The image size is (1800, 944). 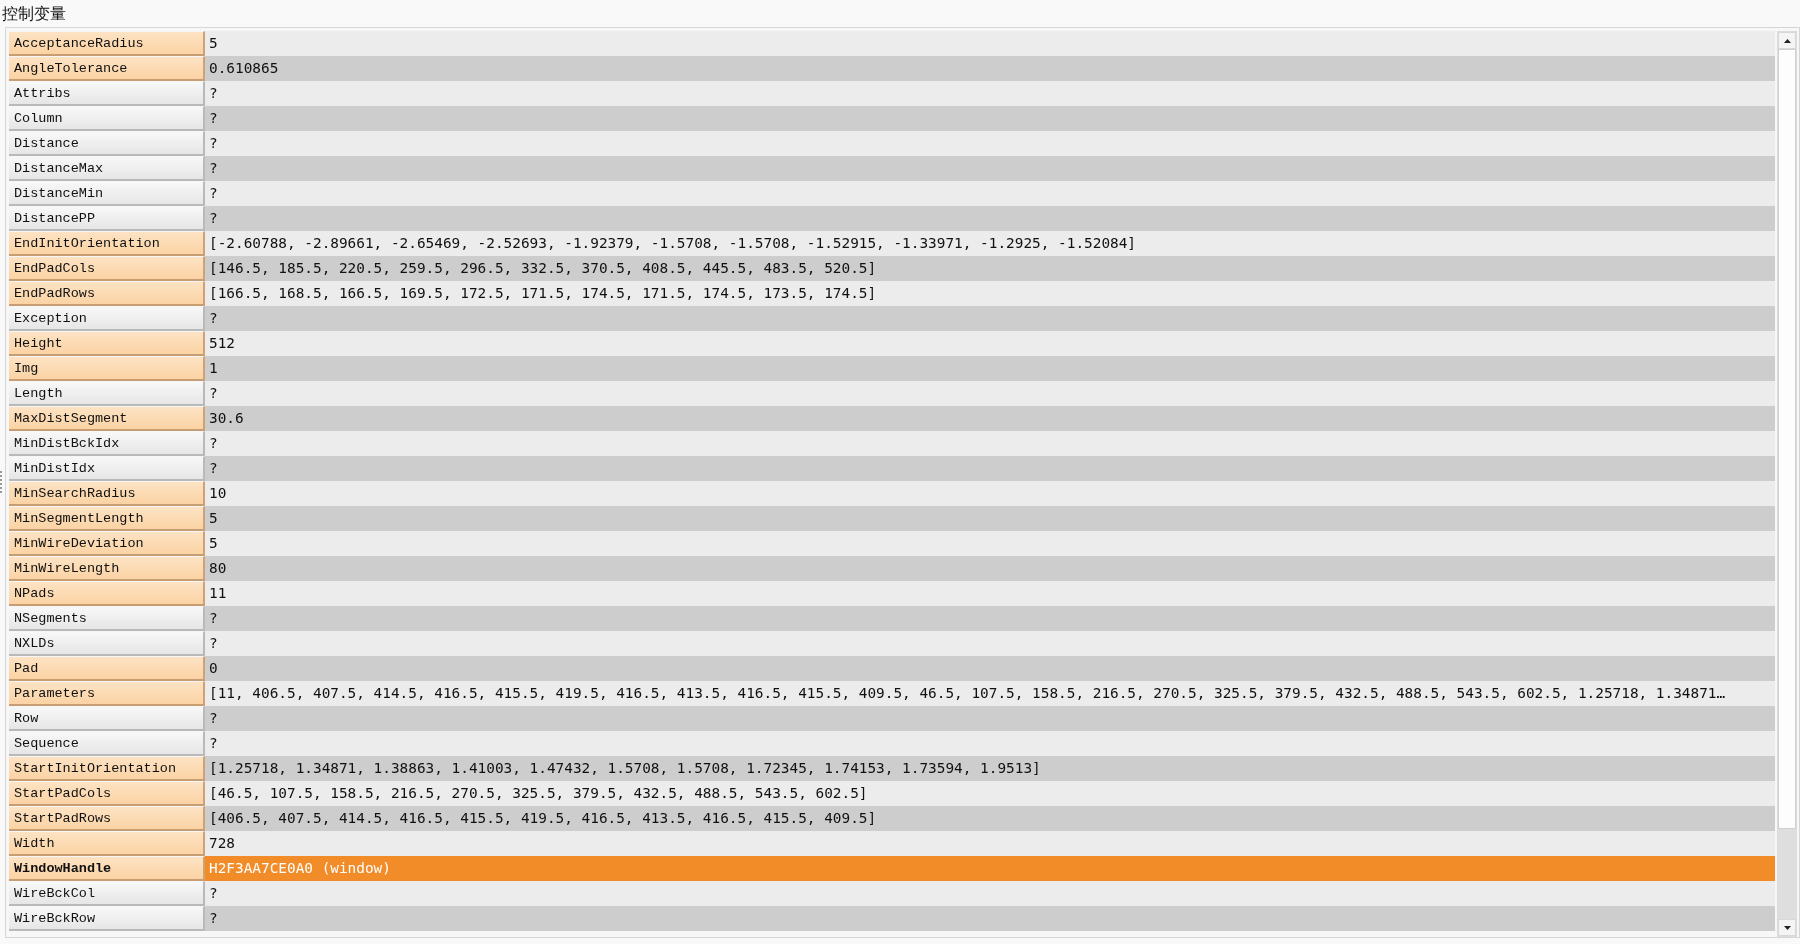 What do you see at coordinates (990, 793) in the screenshot?
I see `variable-value-cell: [46.5, 107.5, 158.5, 216.5, 270.5, 325.5, 379.5, 432.5, 488.5, 543.5, 602.5]` at bounding box center [990, 793].